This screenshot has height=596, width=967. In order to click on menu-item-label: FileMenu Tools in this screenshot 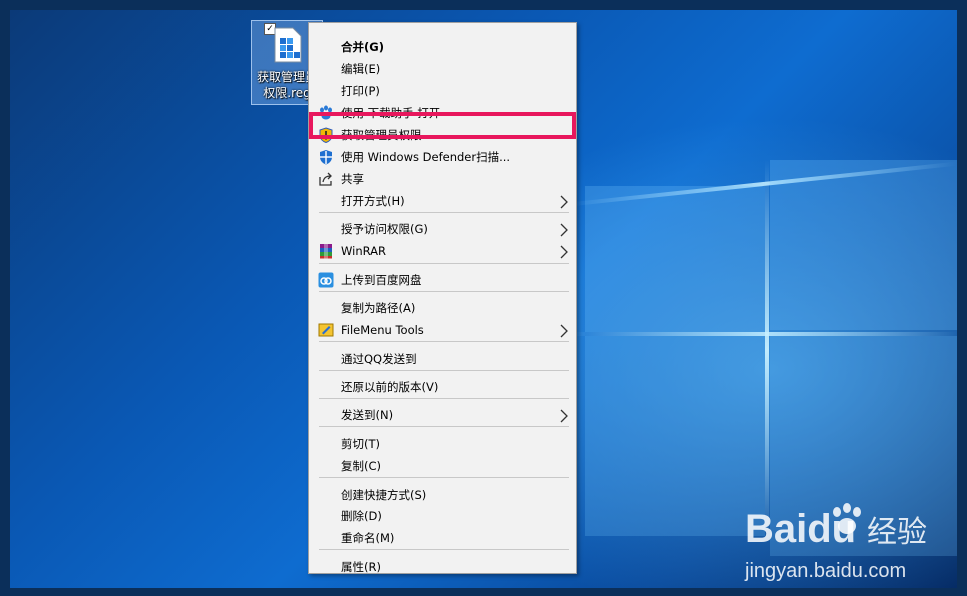, I will do `click(382, 330)`.